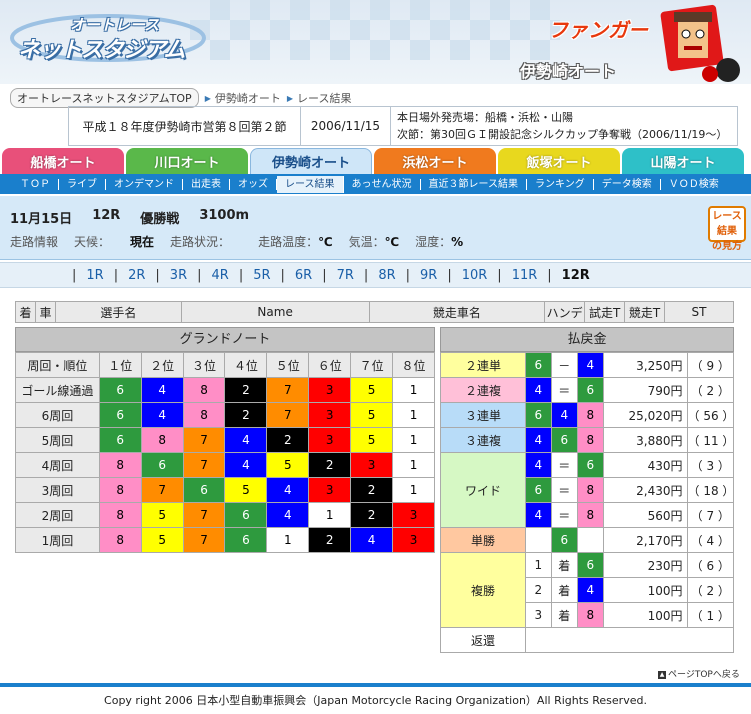 Image resolution: width=751 pixels, height=714 pixels. I want to click on site-logo: オートレース ネットスタジアム, so click(110, 34).